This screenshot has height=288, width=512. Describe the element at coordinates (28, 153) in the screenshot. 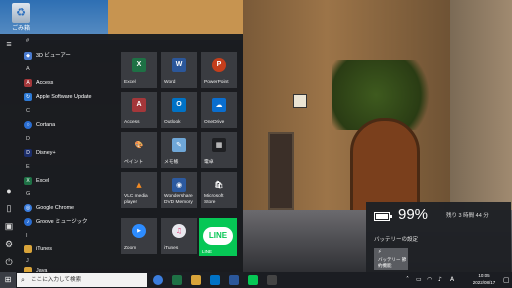

I see `disney-icon: D` at that location.